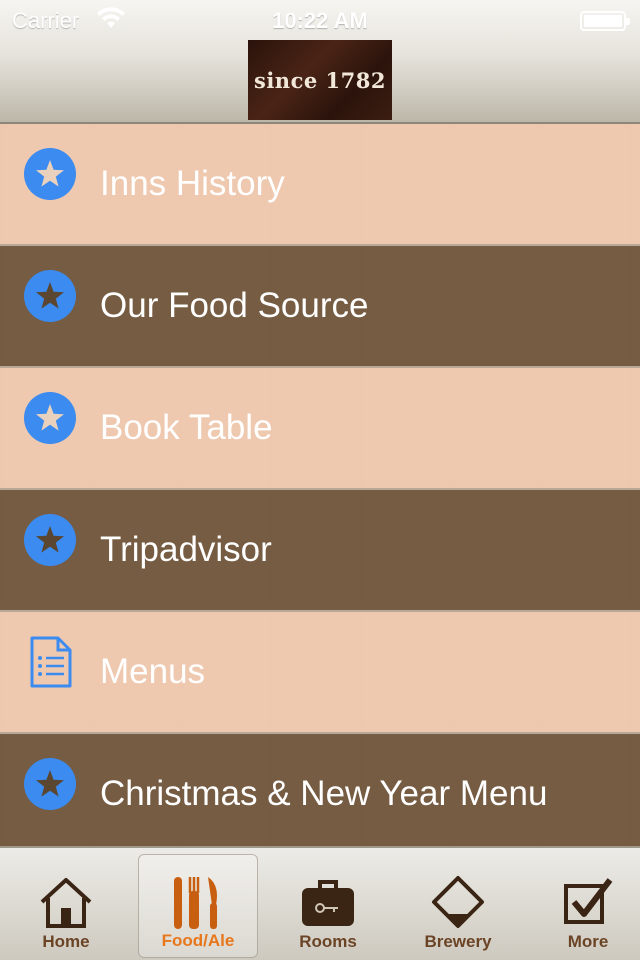 The image size is (640, 960). Describe the element at coordinates (234, 305) in the screenshot. I see `menu-item-label: Our Food Source` at that location.